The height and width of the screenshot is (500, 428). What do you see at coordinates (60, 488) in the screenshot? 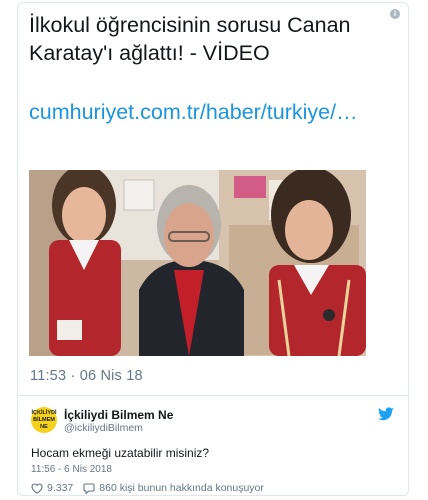
I see `like-count: 9.337` at bounding box center [60, 488].